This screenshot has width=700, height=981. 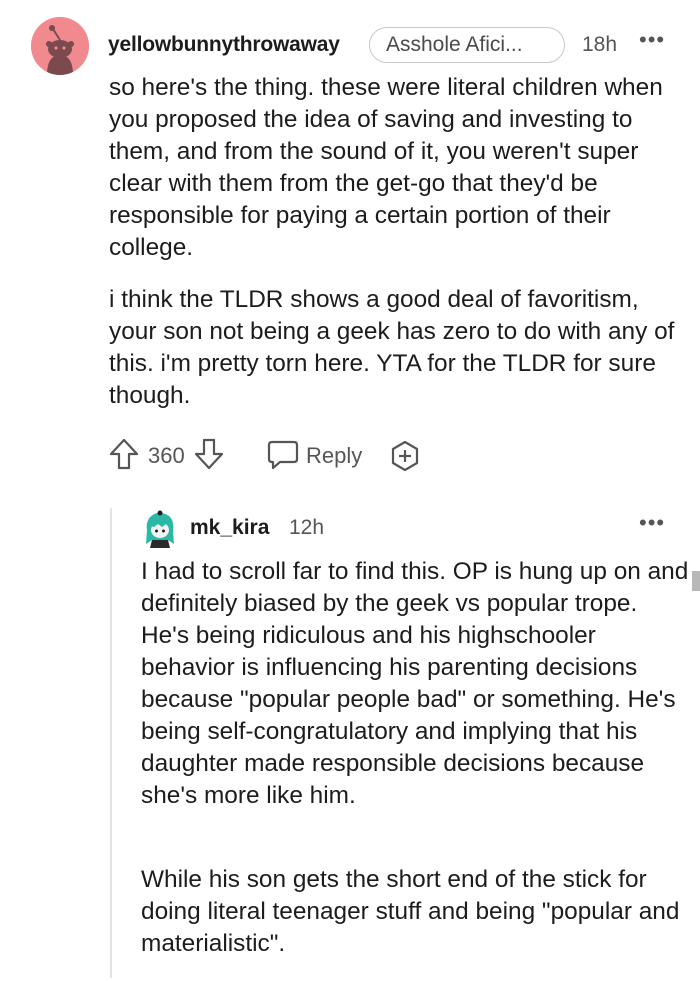 I want to click on reply-user-avatar, so click(x=160, y=529).